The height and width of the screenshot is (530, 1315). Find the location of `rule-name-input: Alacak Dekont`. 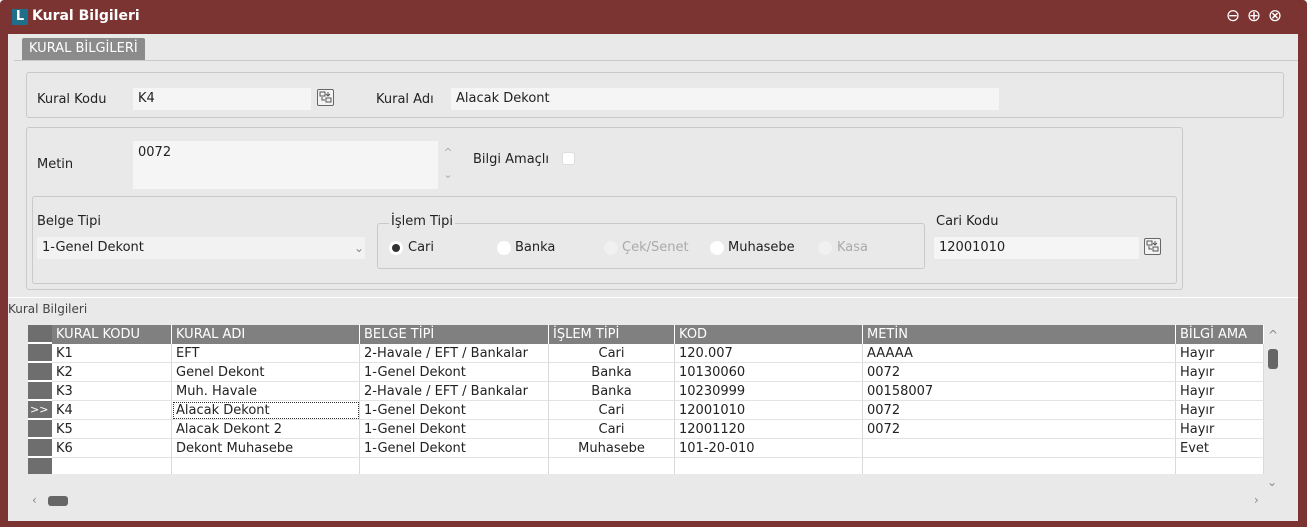

rule-name-input: Alacak Dekont is located at coordinates (725, 99).